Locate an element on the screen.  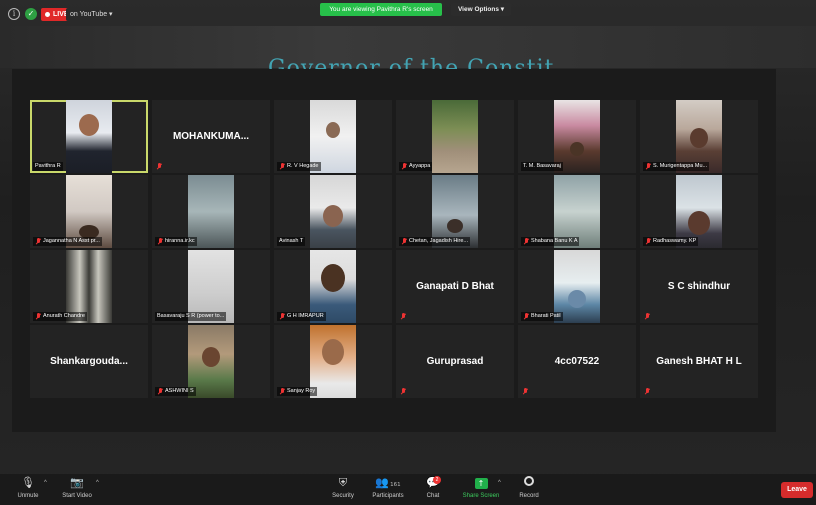
participant-name-label: ASHWINI S is located at coordinates (175, 391).